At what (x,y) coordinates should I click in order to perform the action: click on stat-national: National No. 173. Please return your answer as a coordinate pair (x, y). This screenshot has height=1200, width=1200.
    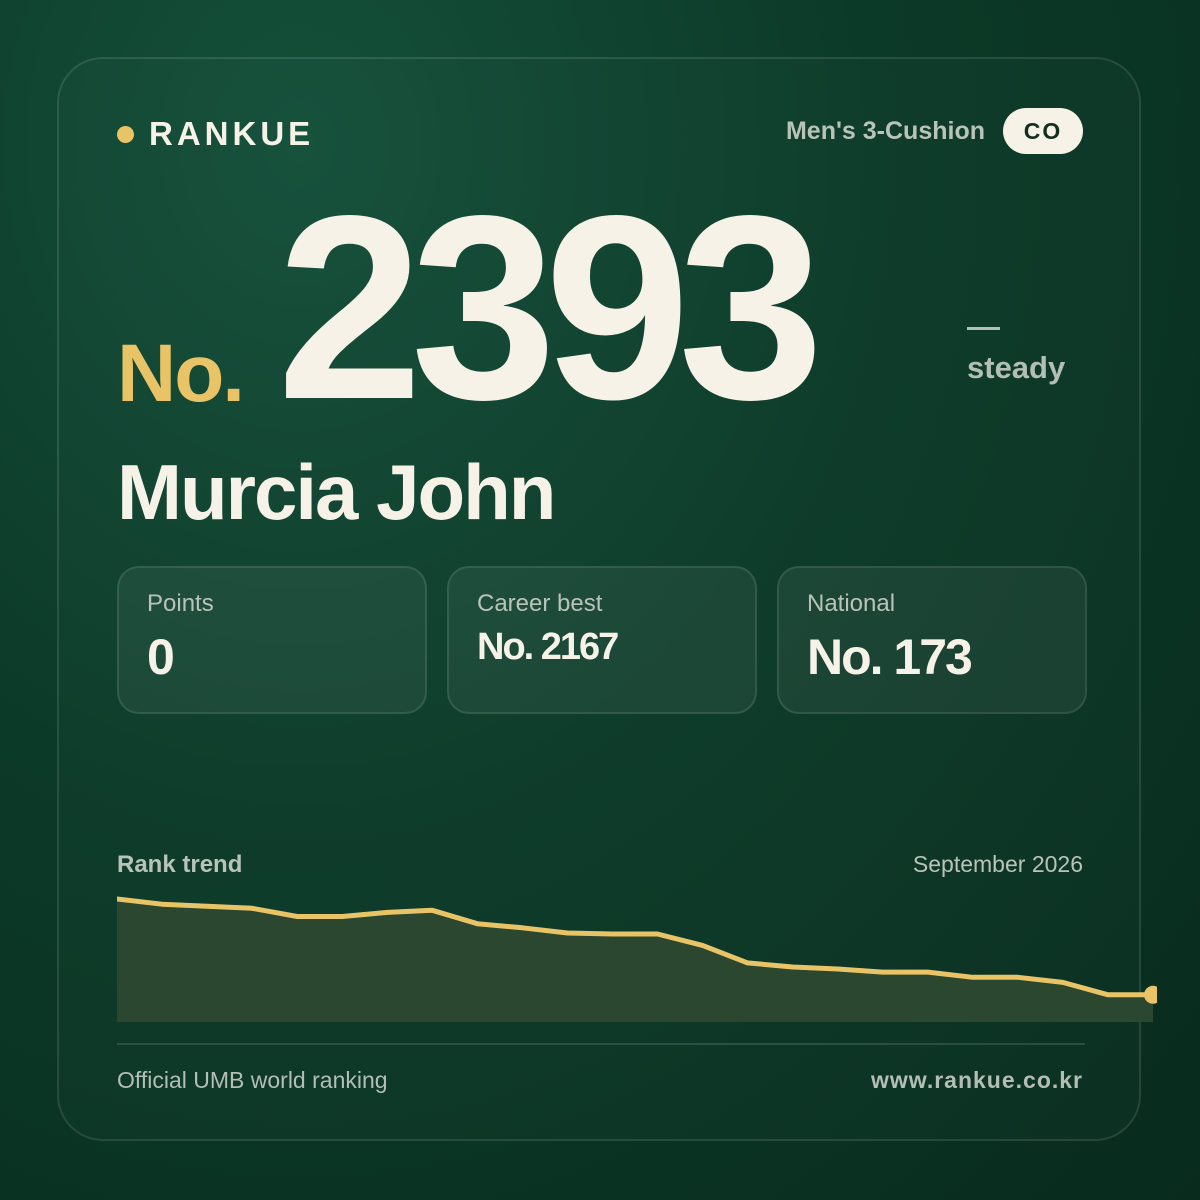
    Looking at the image, I should click on (932, 640).